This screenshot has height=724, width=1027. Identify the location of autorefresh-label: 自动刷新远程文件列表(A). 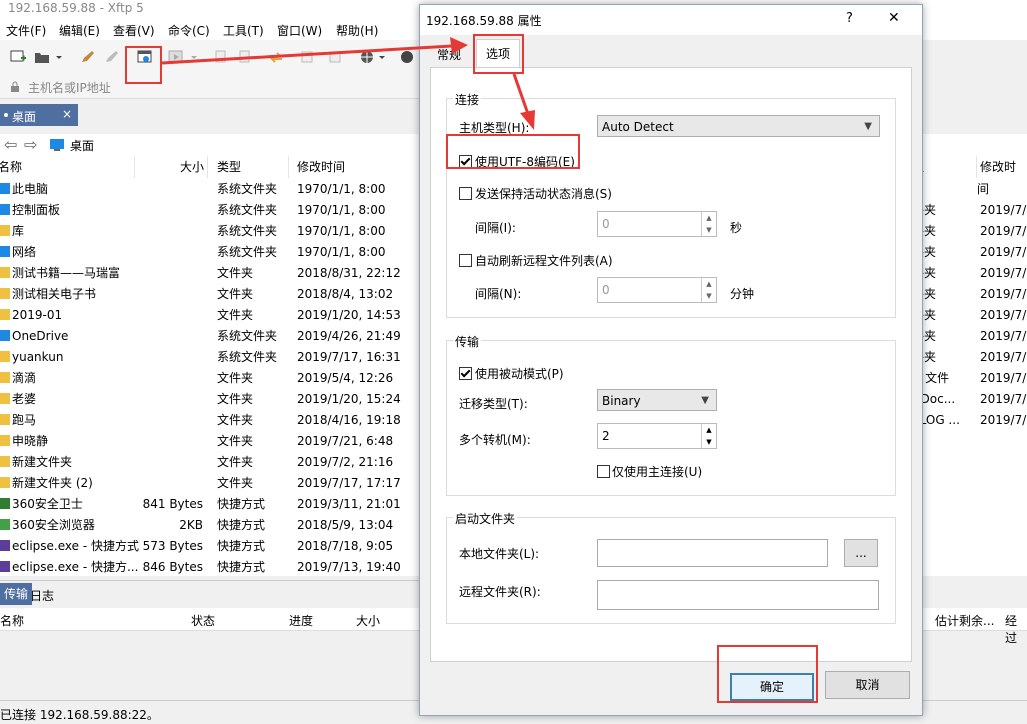
(544, 260).